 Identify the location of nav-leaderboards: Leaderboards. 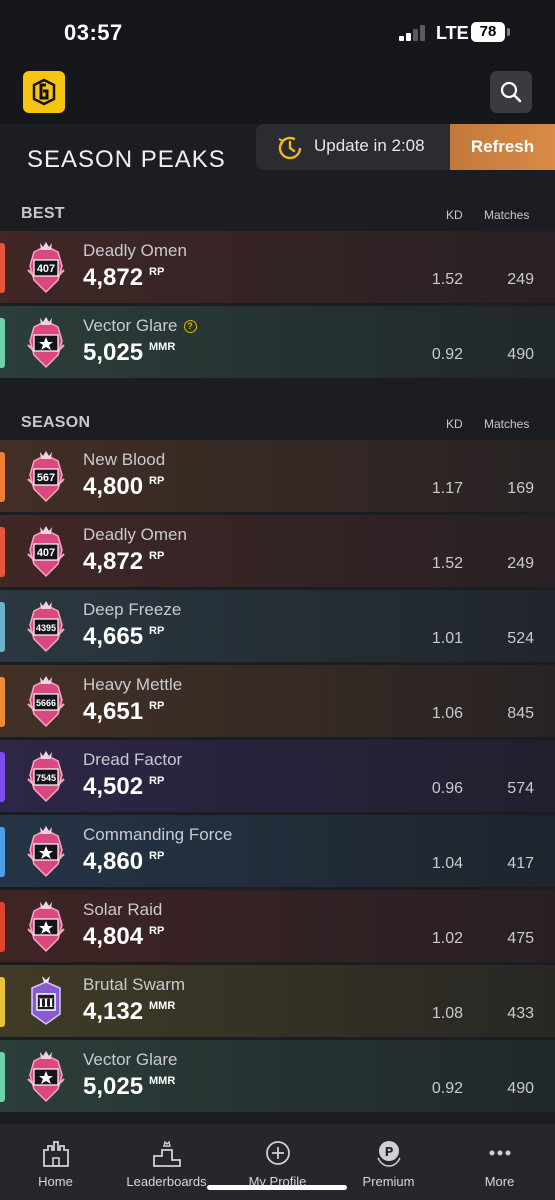
(166, 1162).